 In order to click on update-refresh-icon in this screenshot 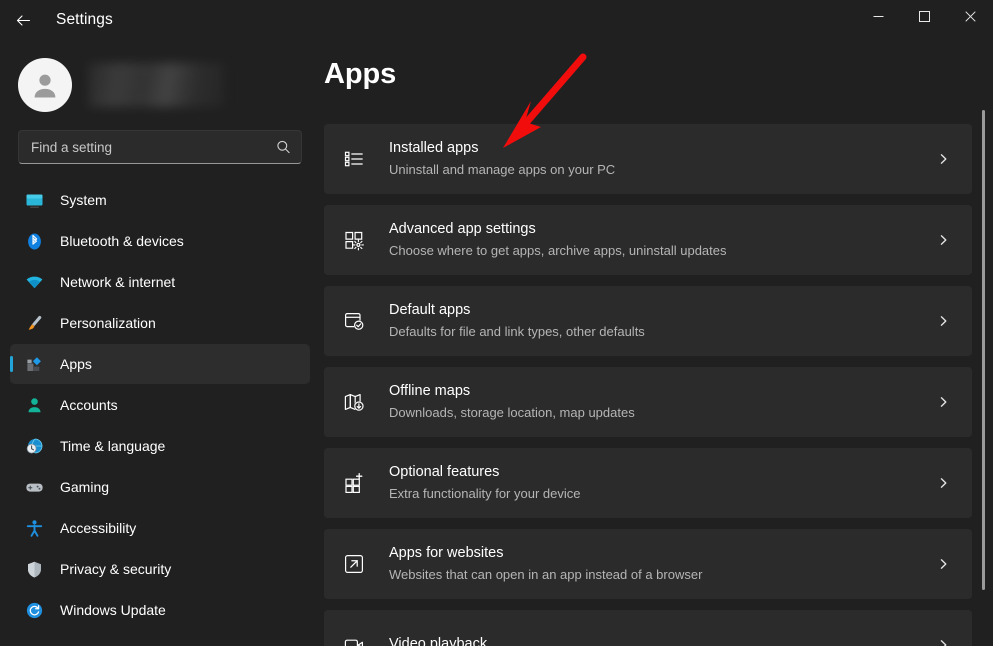, I will do `click(34, 610)`.